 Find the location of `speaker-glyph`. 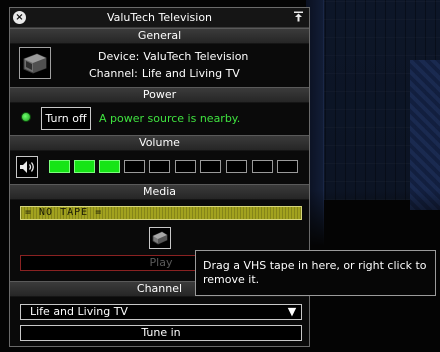

speaker-glyph is located at coordinates (27, 167).